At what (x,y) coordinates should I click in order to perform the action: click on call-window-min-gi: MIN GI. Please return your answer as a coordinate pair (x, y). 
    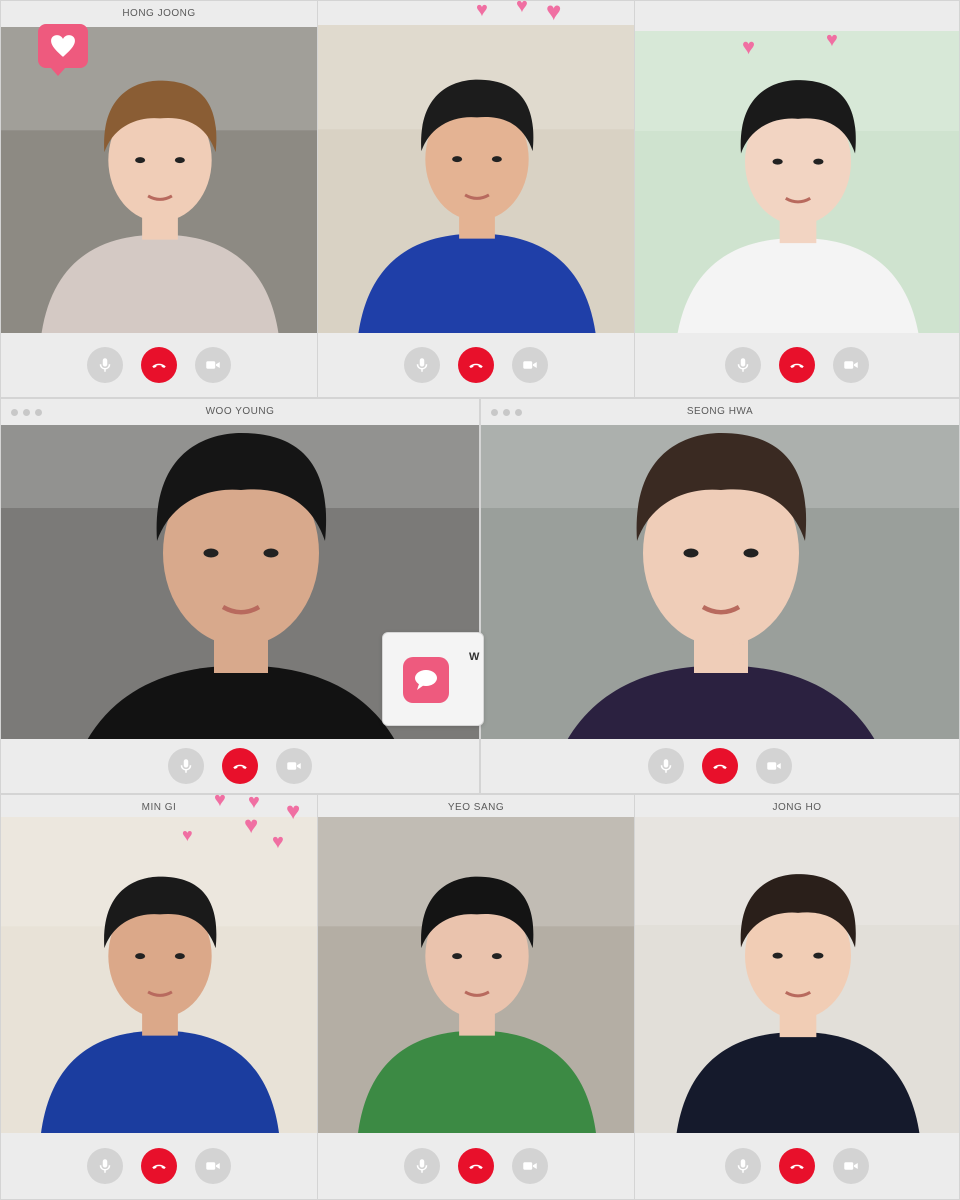
    Looking at the image, I should click on (159, 997).